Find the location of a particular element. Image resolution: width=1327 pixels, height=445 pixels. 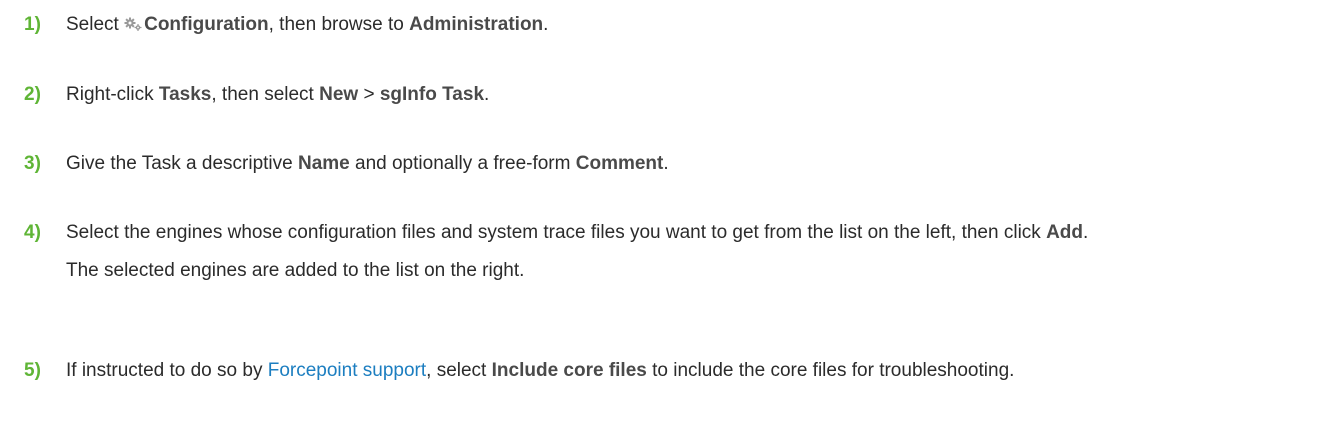

sginfo-task-term: sgInfo Task is located at coordinates (432, 94).